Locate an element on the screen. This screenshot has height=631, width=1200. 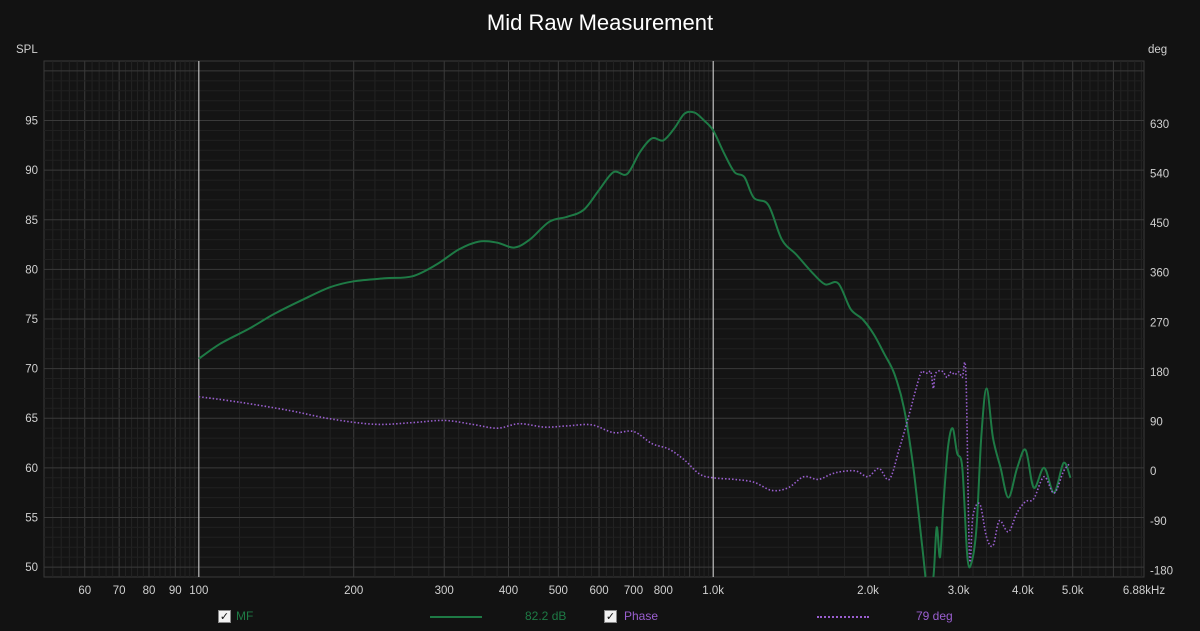
y-left-tick-label: 75 is located at coordinates (31, 320).